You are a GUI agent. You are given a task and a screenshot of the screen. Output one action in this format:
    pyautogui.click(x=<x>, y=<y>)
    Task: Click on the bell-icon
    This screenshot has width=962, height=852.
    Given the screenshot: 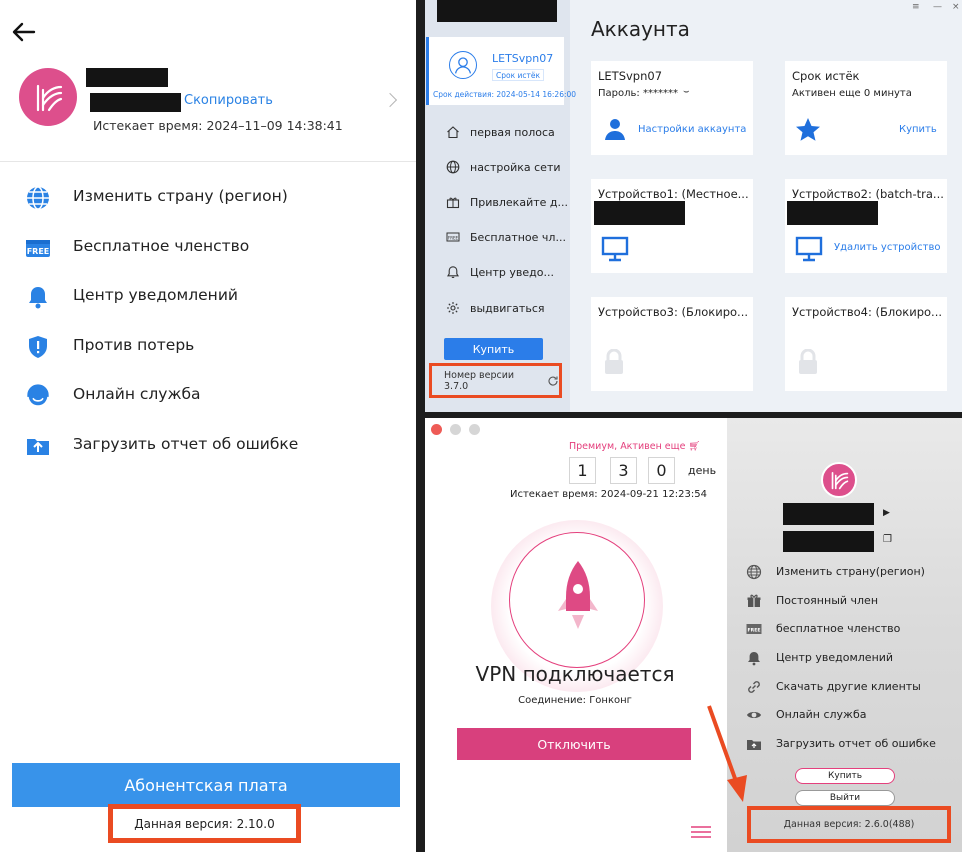 What is the action you would take?
    pyautogui.click(x=754, y=659)
    